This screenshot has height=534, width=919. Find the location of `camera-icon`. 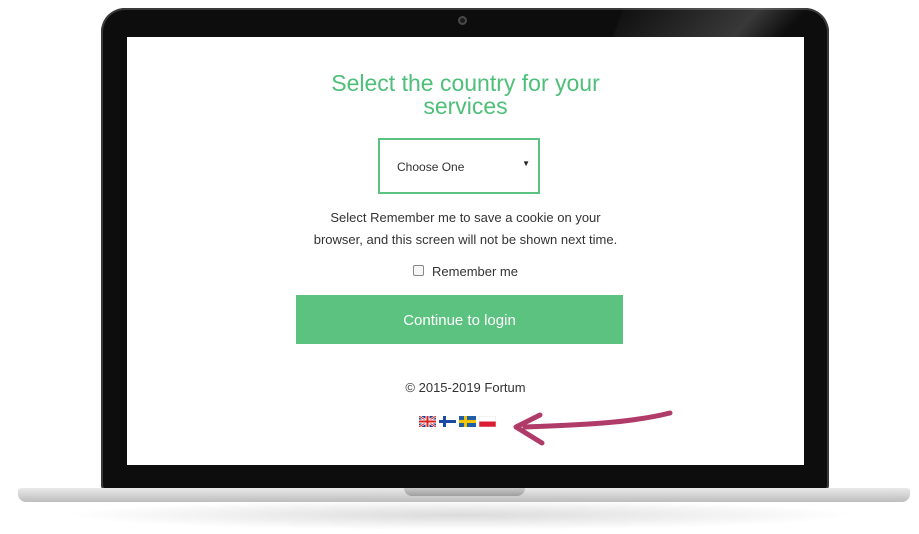

camera-icon is located at coordinates (462, 20).